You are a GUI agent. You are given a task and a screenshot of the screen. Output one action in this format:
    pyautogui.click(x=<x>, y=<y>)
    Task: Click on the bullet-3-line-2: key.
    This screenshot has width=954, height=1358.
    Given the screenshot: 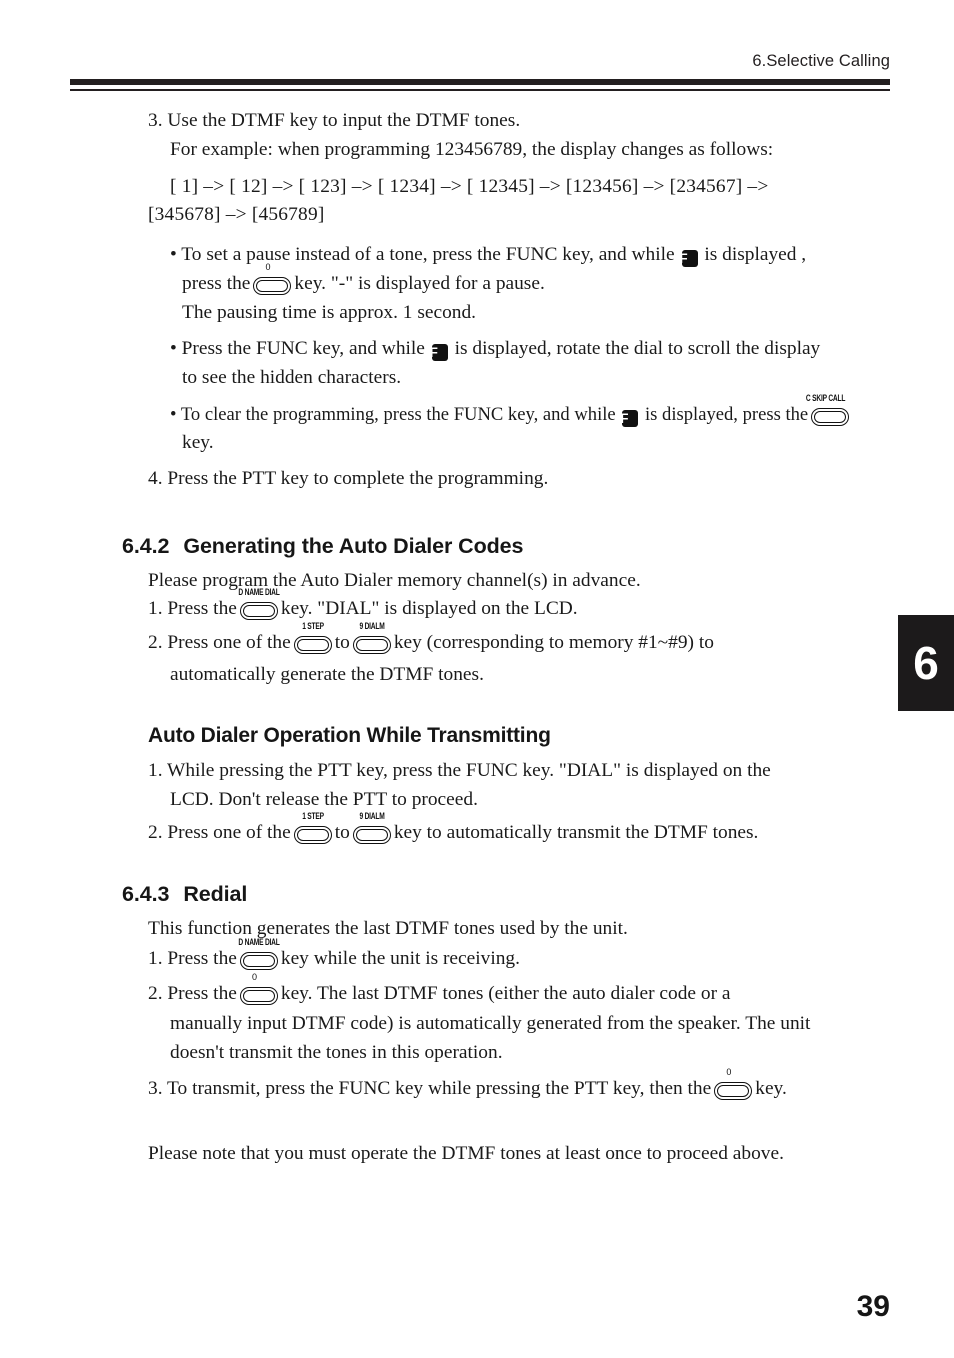 What is the action you would take?
    pyautogui.click(x=198, y=442)
    